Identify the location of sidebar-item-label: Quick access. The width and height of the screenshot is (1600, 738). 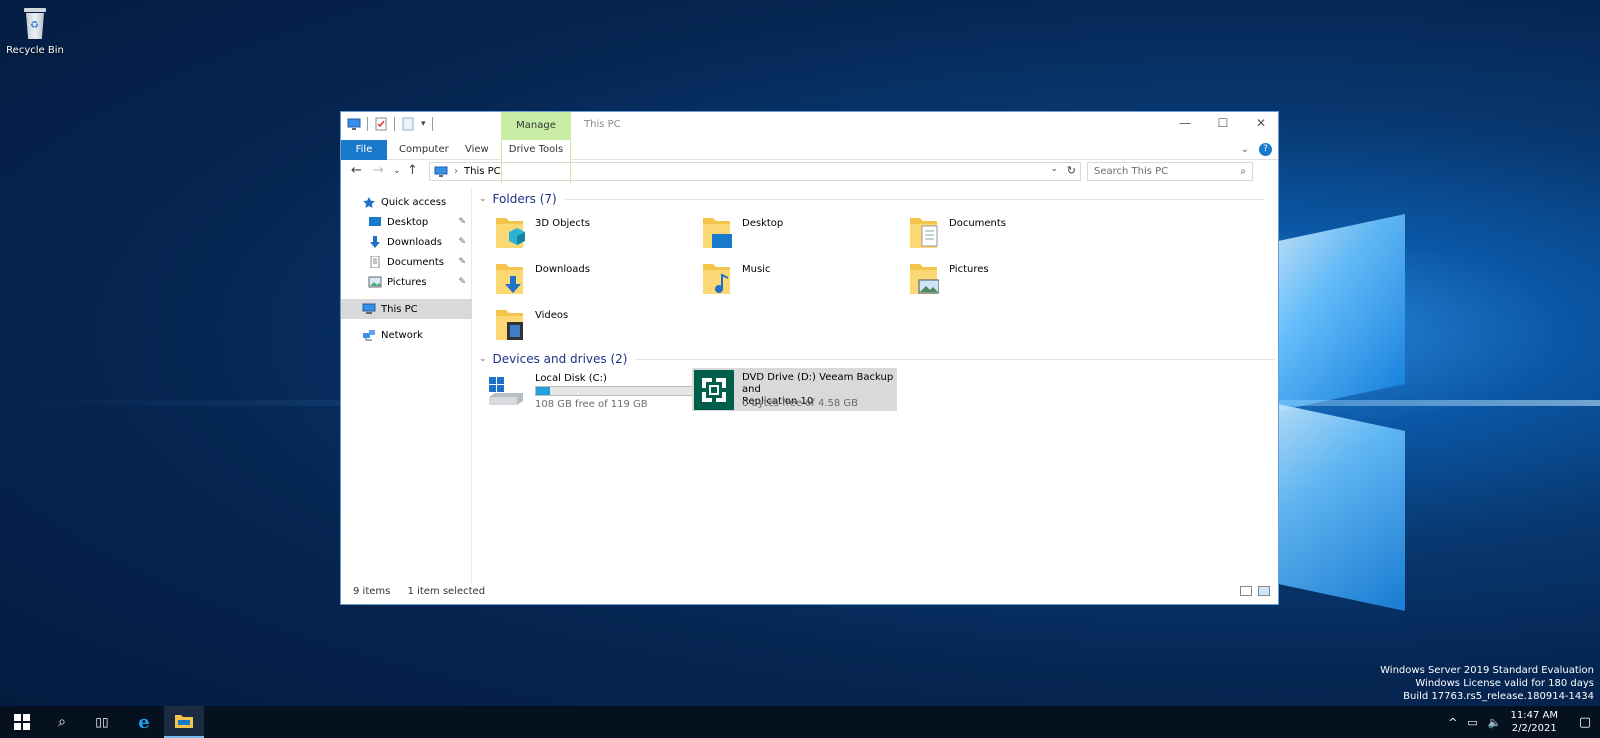
(414, 202).